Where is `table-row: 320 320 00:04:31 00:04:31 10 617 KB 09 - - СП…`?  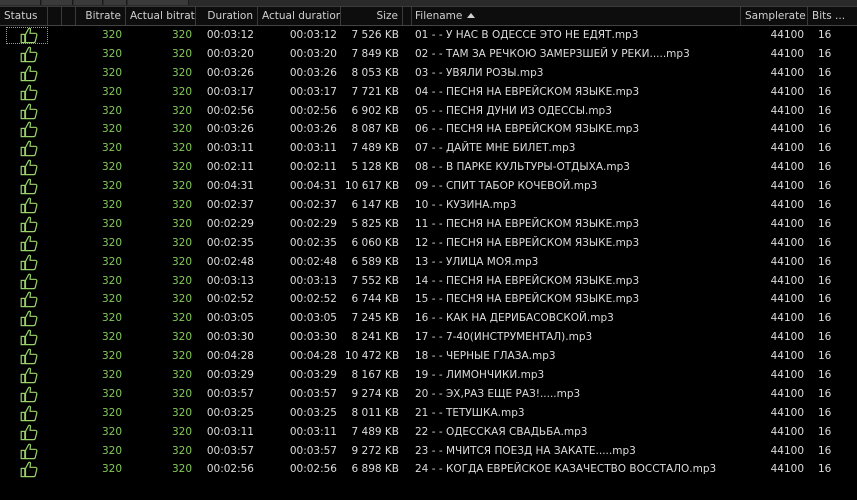
table-row: 320 320 00:04:31 00:04:31 10 617 KB 09 - - СП… is located at coordinates (428, 186).